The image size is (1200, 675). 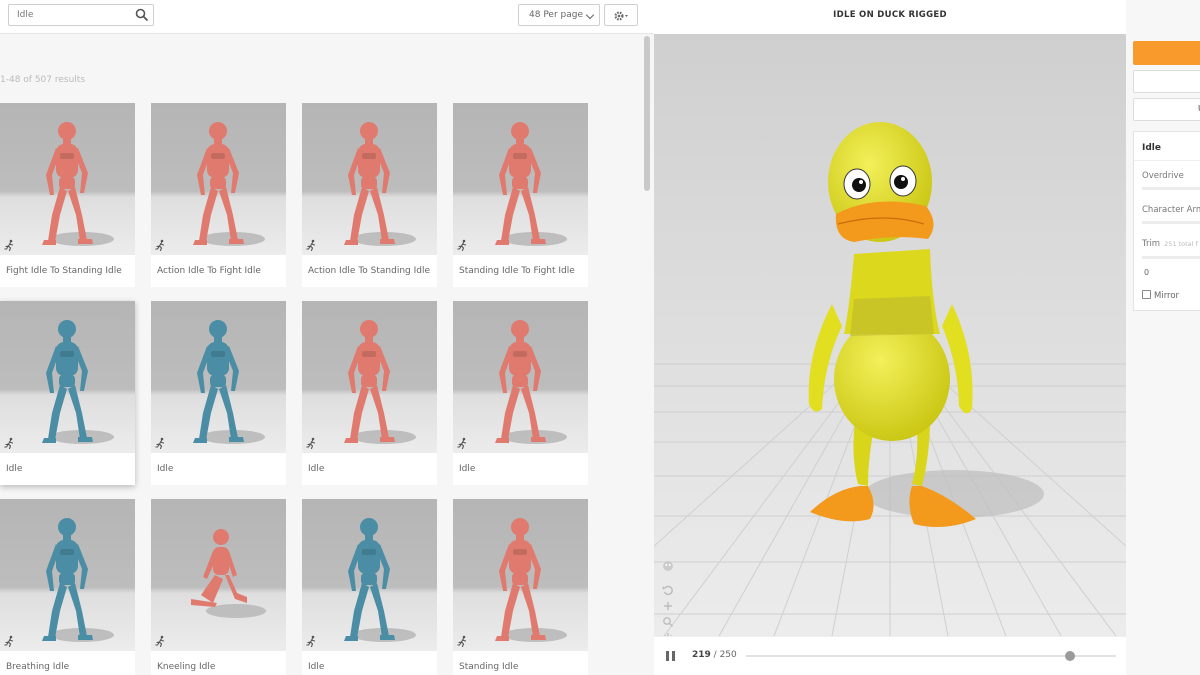 I want to click on settings-title: Idle, so click(x=1151, y=148).